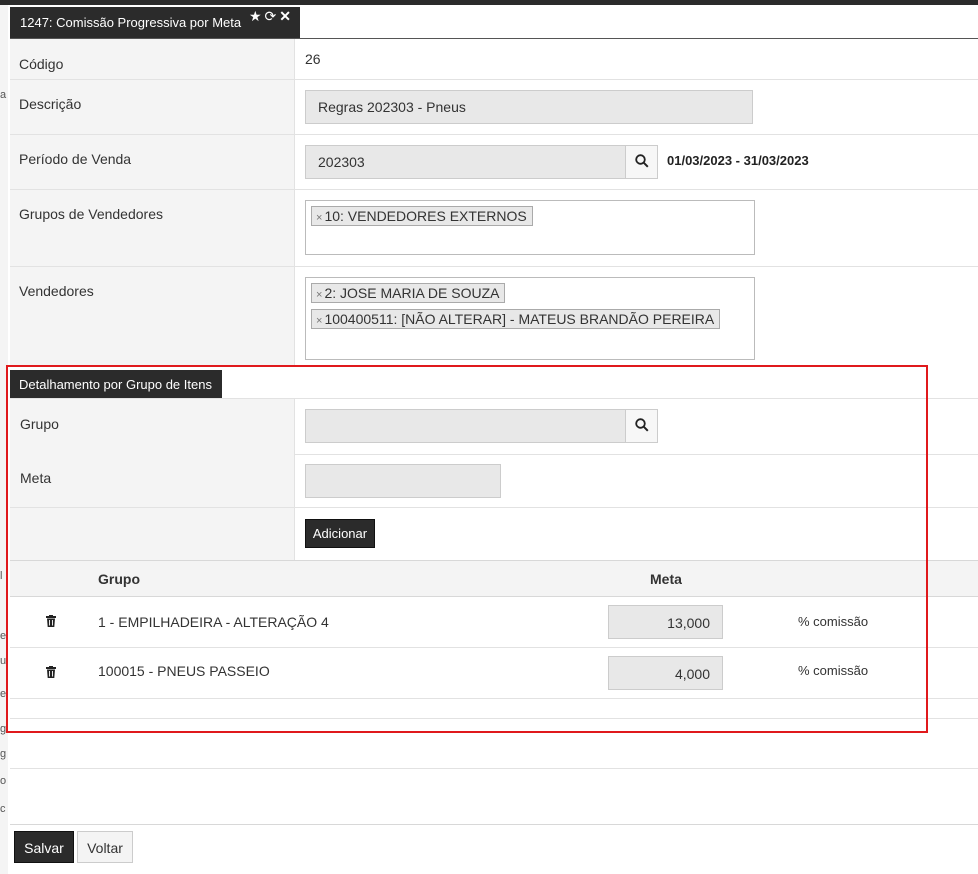  What do you see at coordinates (422, 216) in the screenshot?
I see `selected-tag: × 10: VENDEDORES EXTERNOS` at bounding box center [422, 216].